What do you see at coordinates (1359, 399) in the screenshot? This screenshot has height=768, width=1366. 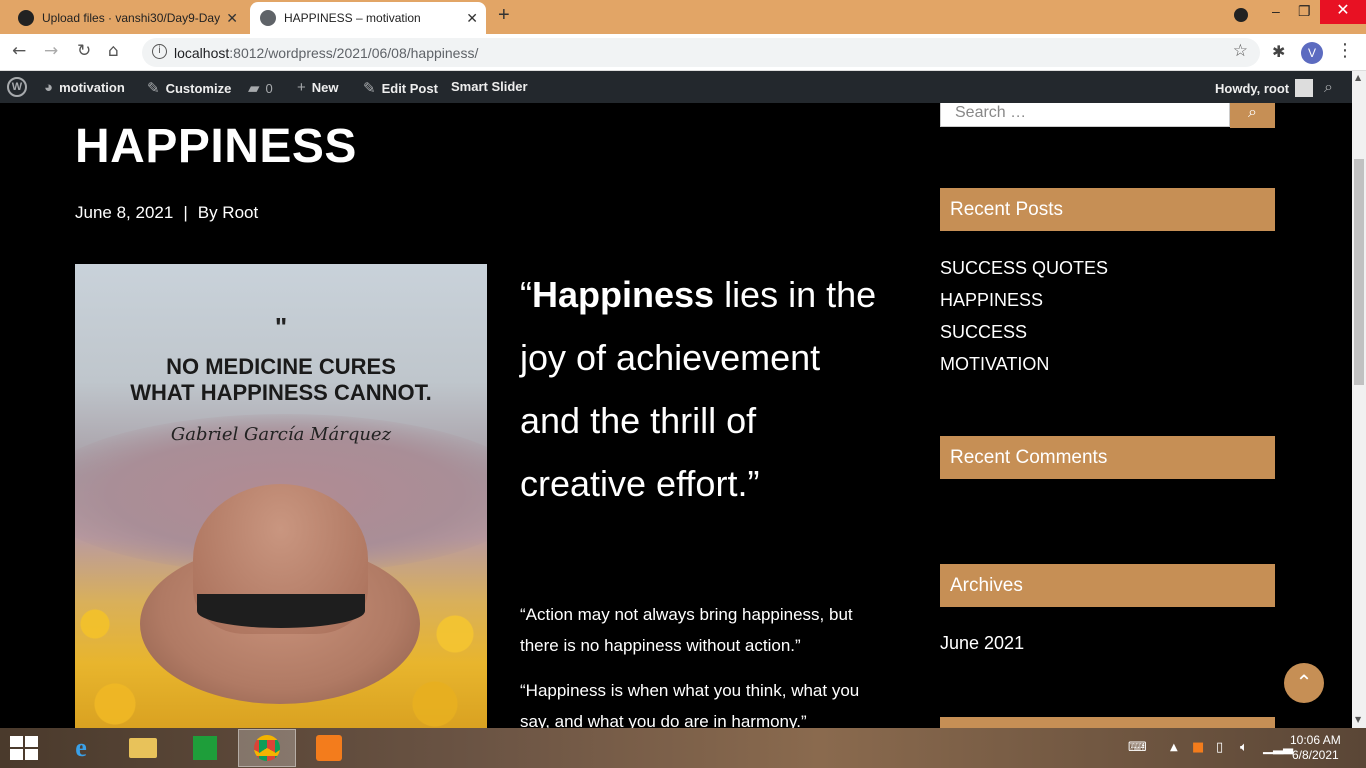 I see `page-scrollbar: ▲ ▼` at bounding box center [1359, 399].